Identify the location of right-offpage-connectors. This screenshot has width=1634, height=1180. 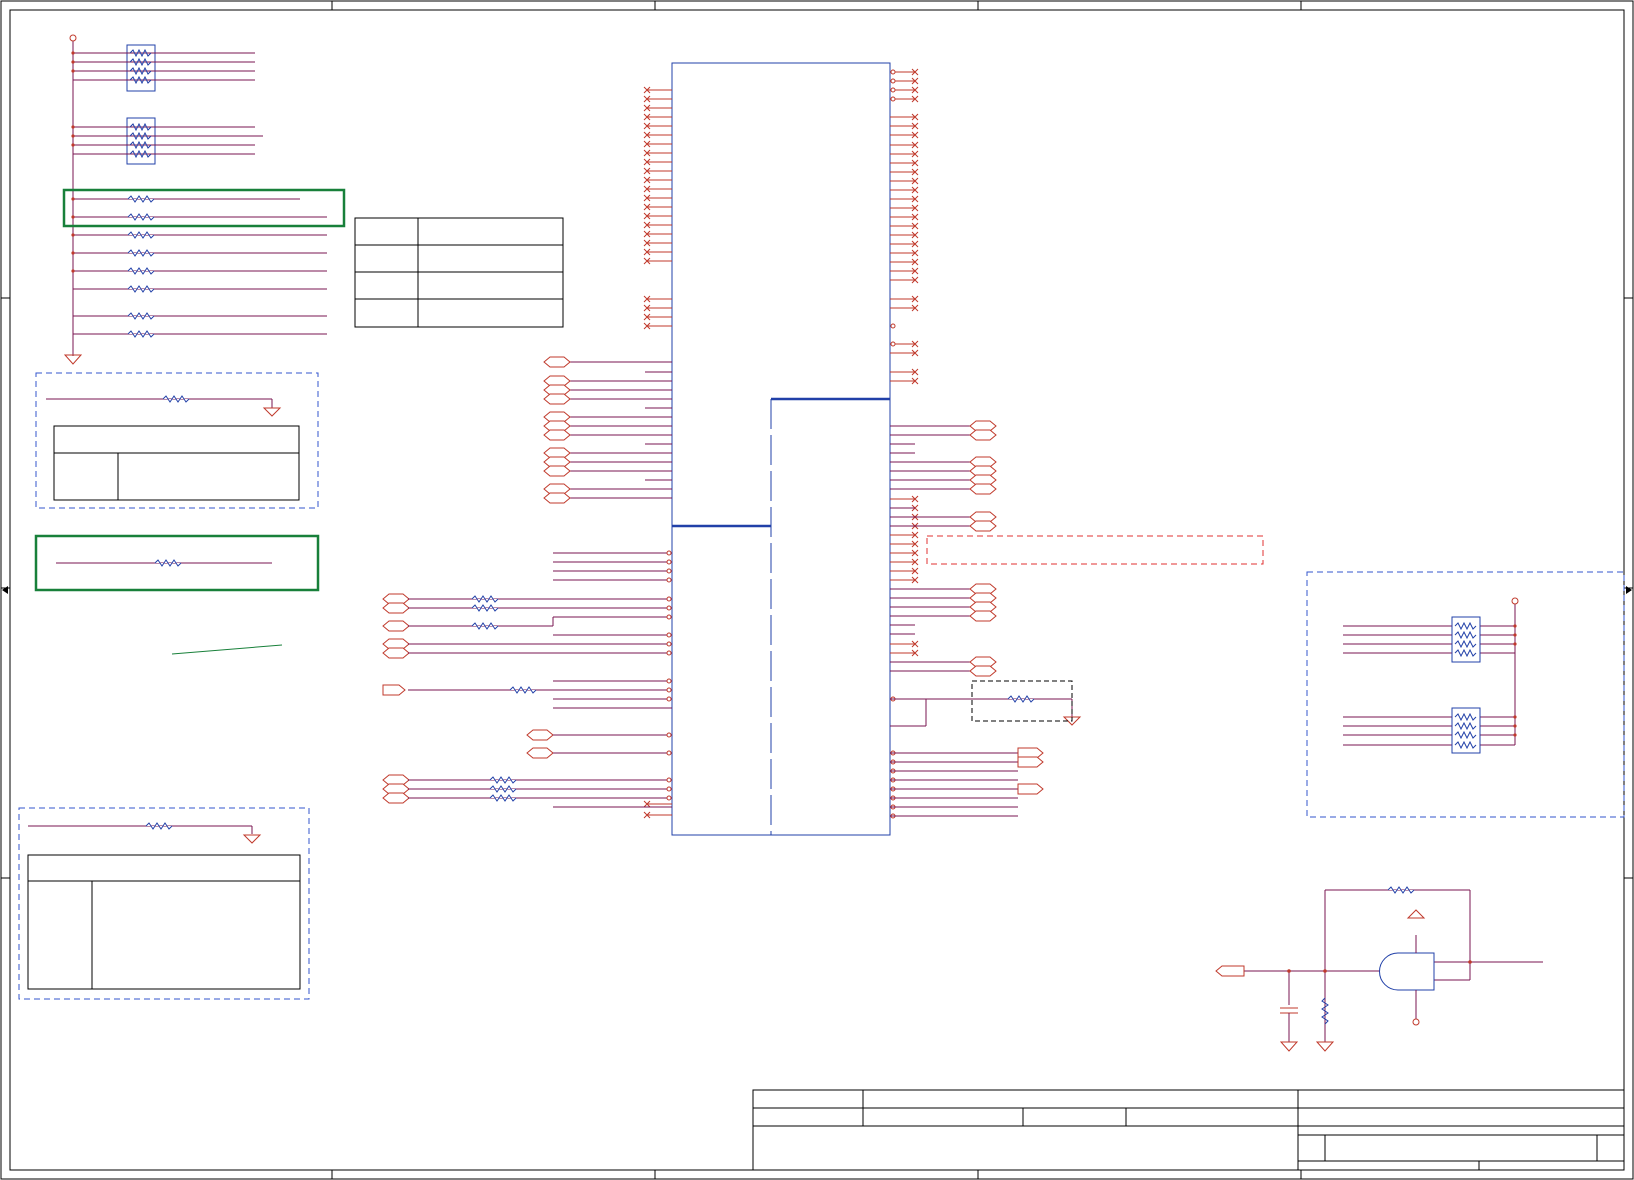
(943, 548).